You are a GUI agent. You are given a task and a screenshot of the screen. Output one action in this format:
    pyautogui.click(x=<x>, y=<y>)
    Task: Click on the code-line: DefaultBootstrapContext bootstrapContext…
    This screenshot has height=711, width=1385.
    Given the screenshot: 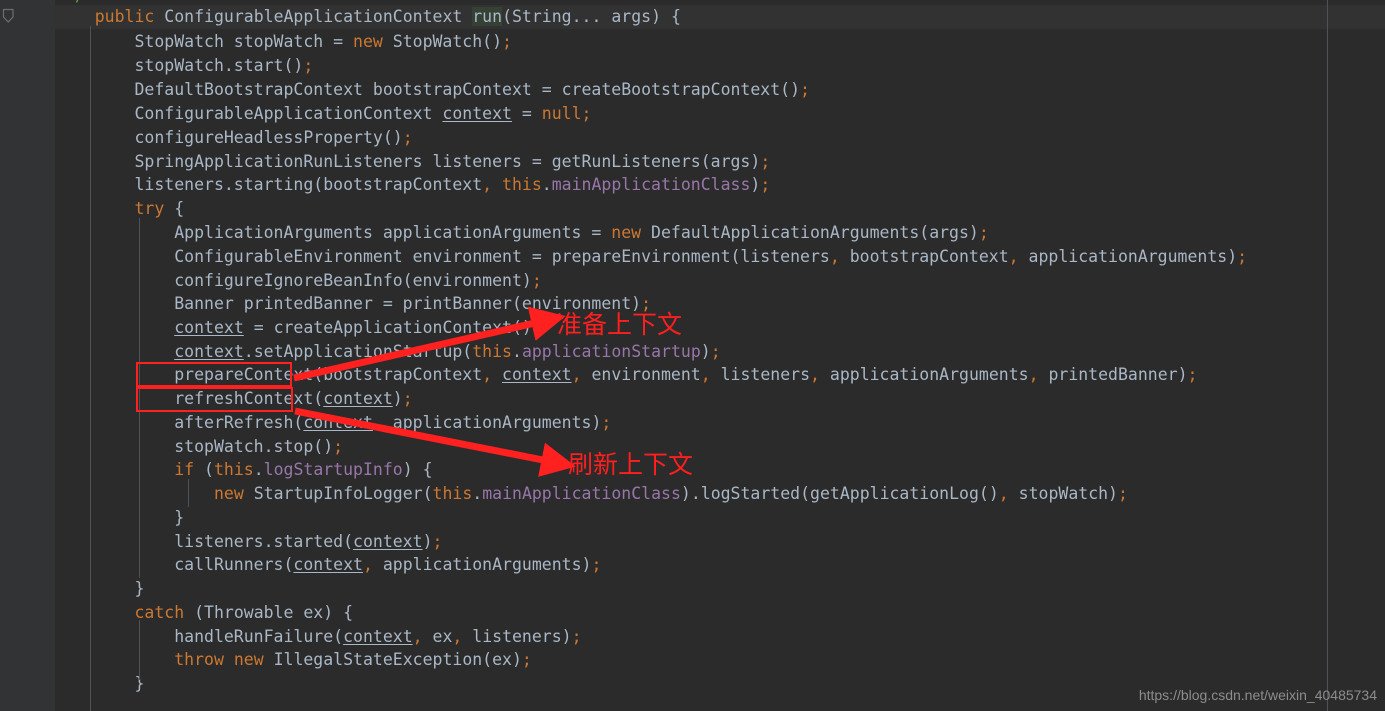 What is the action you would take?
    pyautogui.click(x=432, y=90)
    